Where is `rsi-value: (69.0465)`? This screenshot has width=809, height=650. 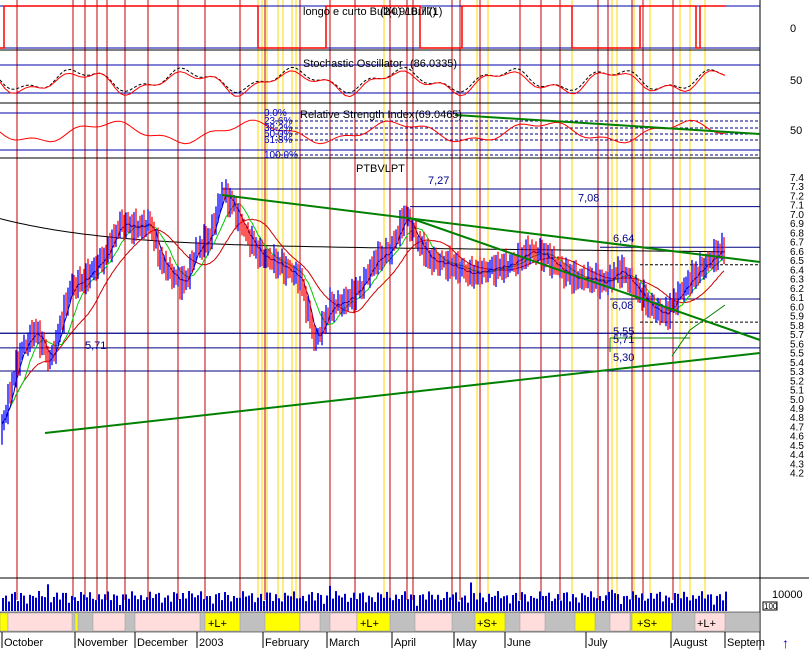
rsi-value: (69.0465) is located at coordinates (438, 115).